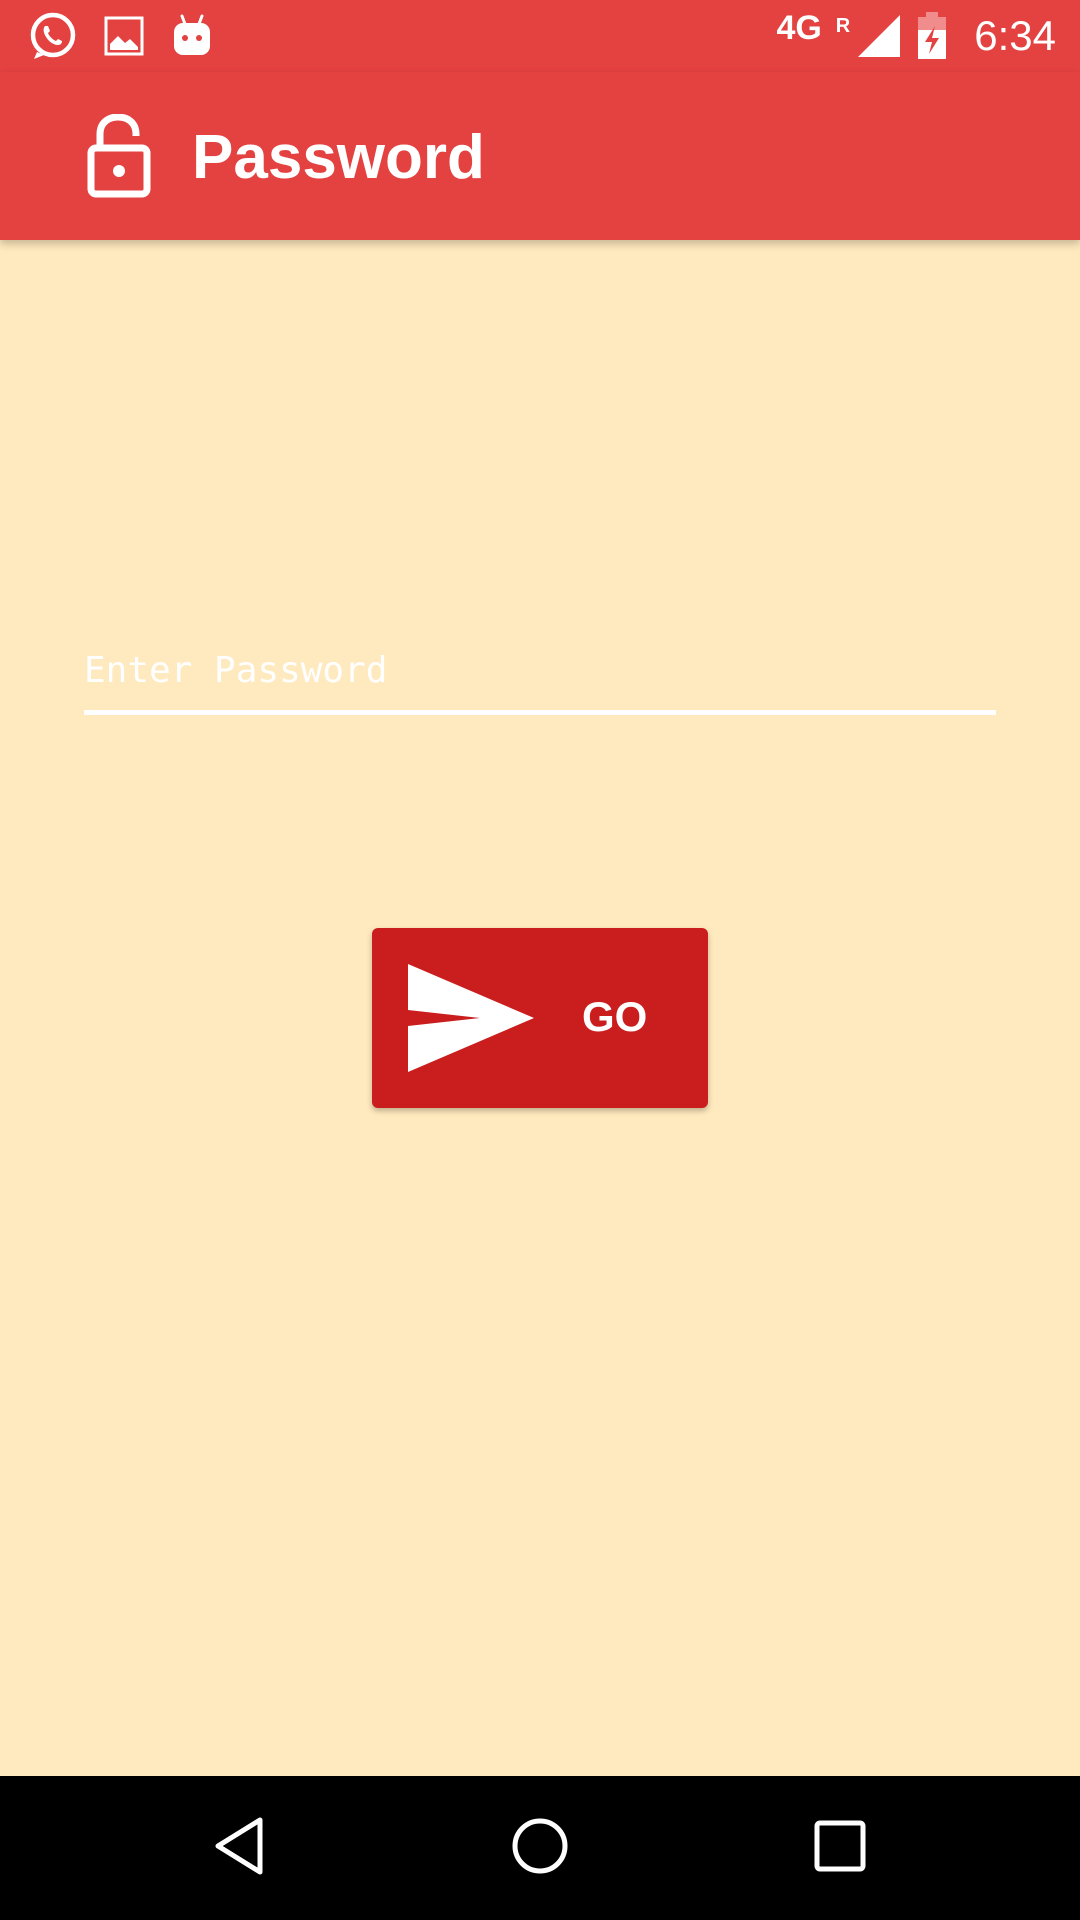  I want to click on recents-icon, so click(840, 1848).